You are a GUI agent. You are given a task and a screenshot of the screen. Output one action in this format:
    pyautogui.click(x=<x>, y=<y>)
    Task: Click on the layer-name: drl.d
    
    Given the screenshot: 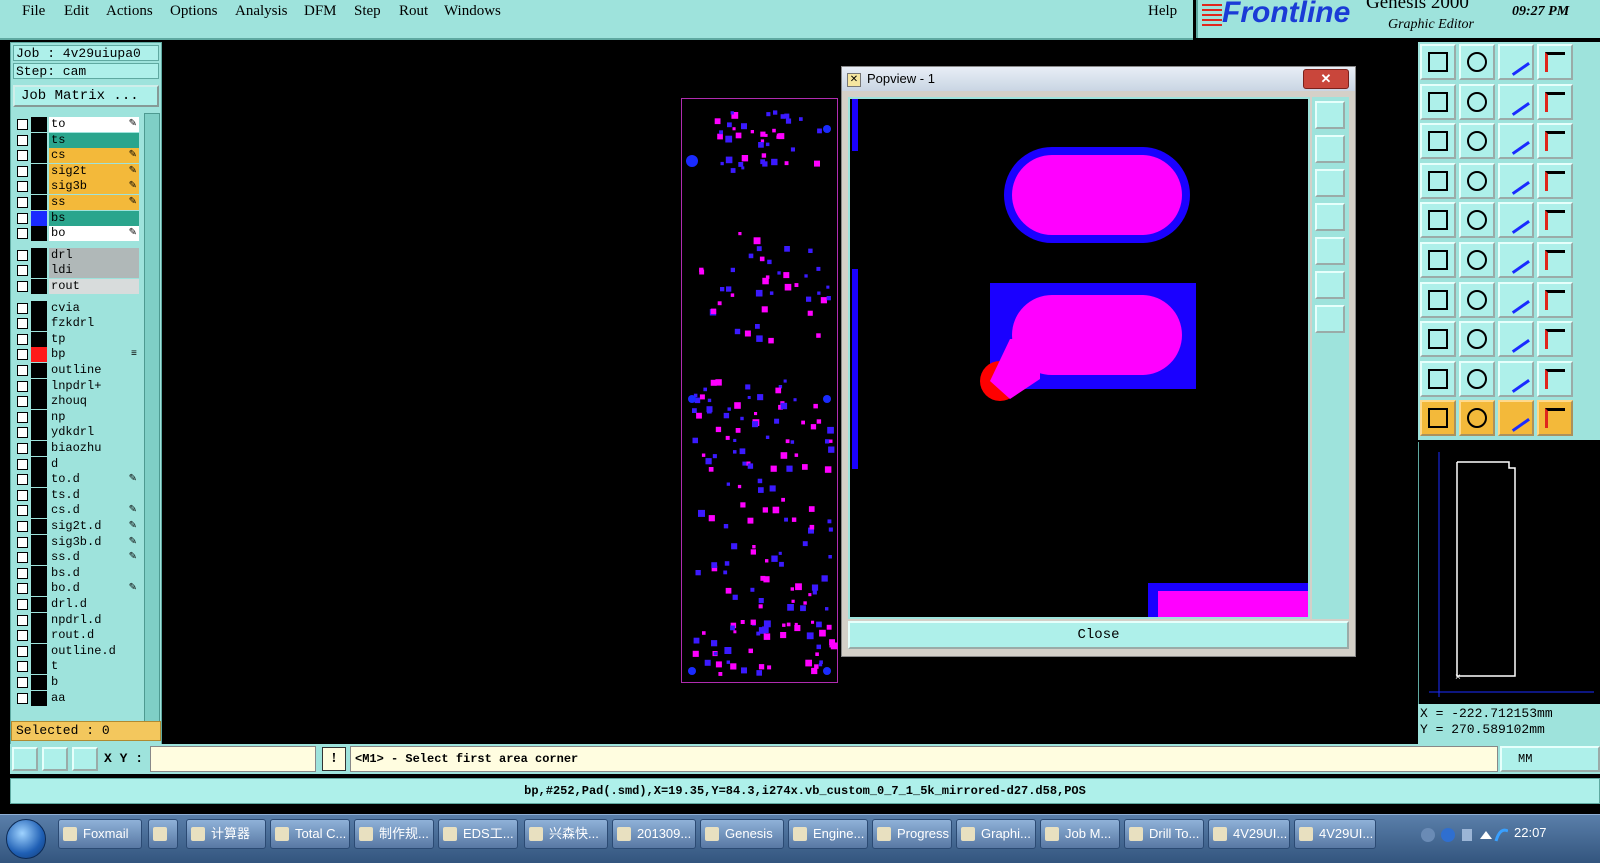 What is the action you would take?
    pyautogui.click(x=94, y=604)
    